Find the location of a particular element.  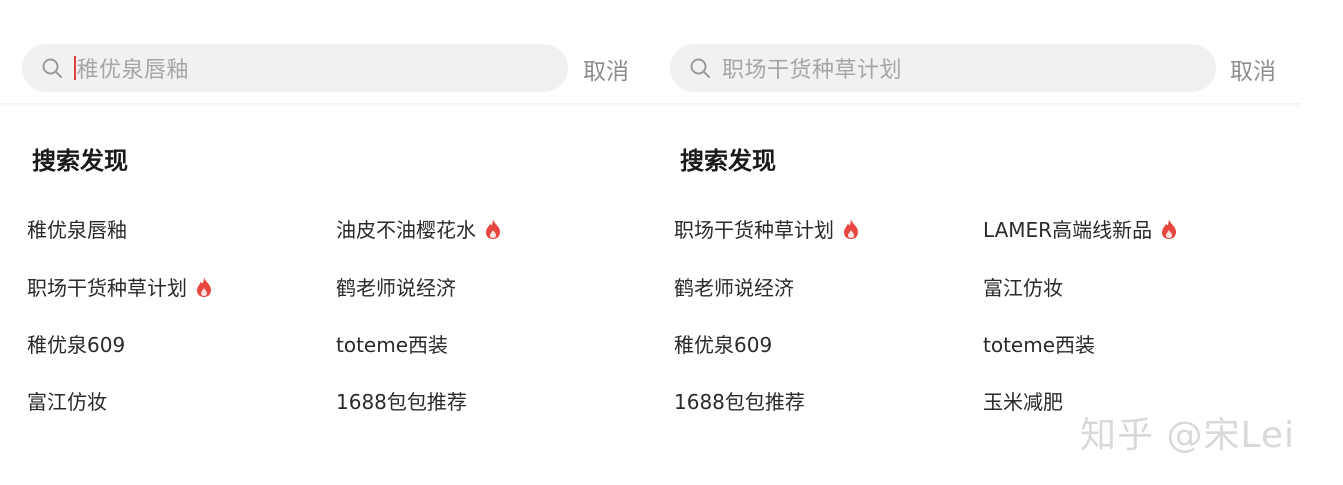

search-suggestion: 油皮不油樱花水 is located at coordinates (419, 228).